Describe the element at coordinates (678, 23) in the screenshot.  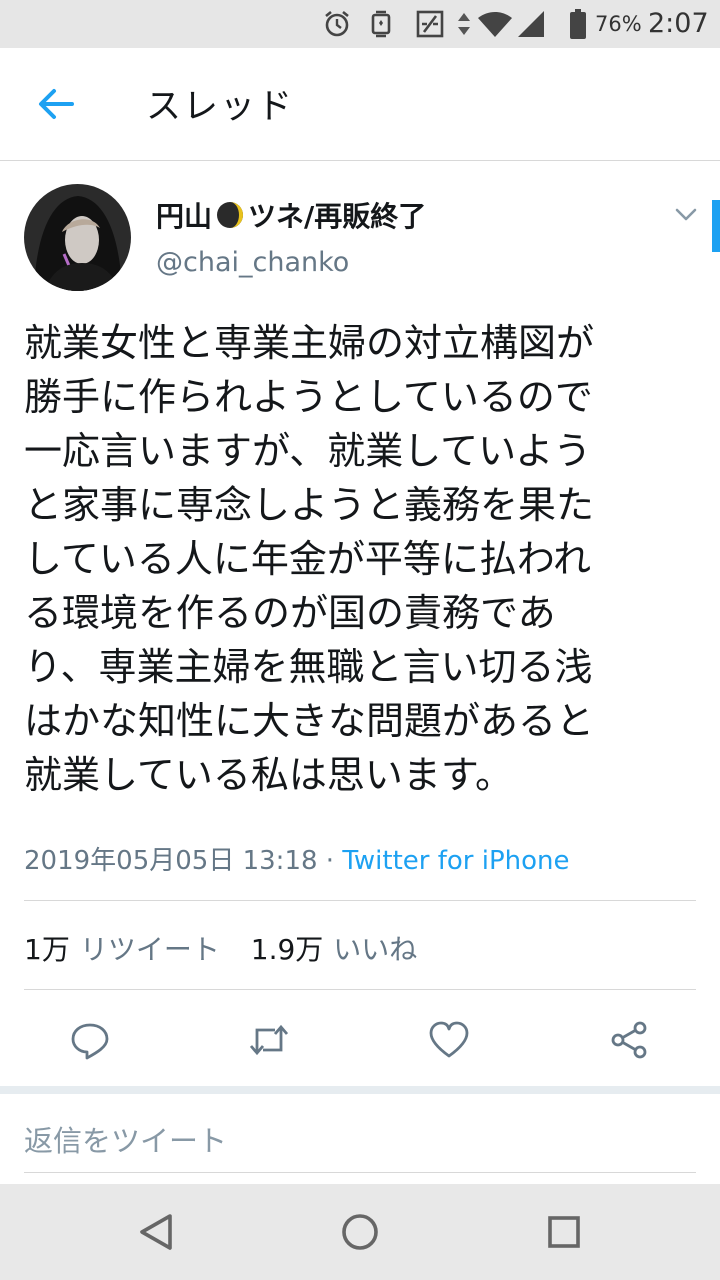
I see `clock: 2:07` at that location.